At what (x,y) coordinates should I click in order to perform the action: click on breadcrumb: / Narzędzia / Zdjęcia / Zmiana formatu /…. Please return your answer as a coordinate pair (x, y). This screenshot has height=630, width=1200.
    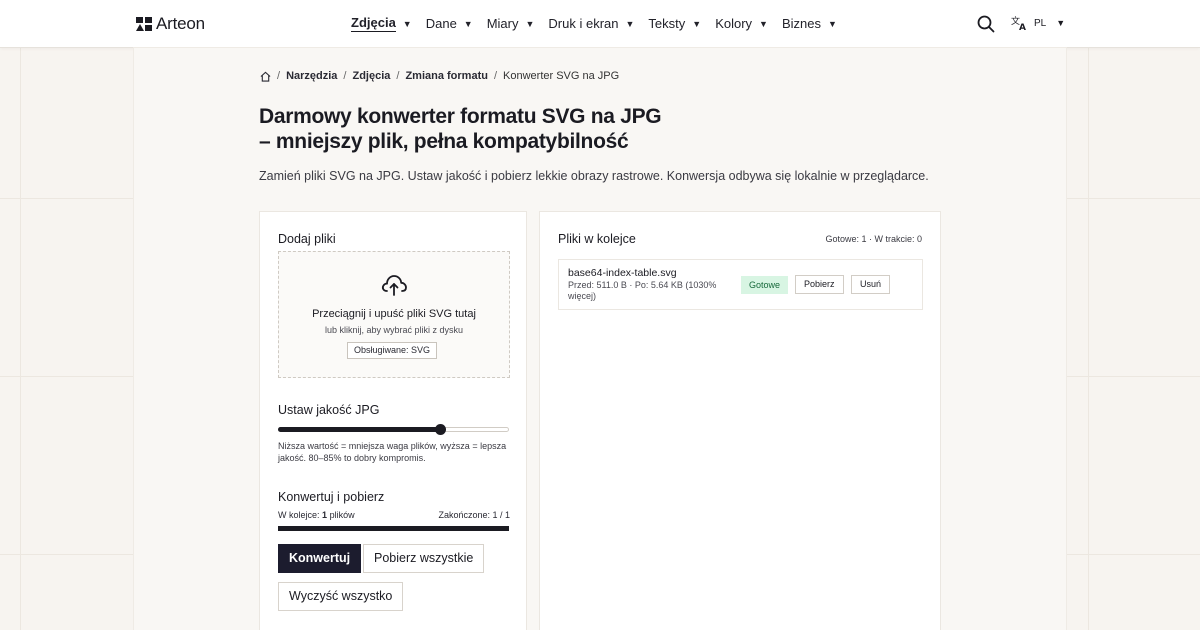
    Looking at the image, I should click on (439, 76).